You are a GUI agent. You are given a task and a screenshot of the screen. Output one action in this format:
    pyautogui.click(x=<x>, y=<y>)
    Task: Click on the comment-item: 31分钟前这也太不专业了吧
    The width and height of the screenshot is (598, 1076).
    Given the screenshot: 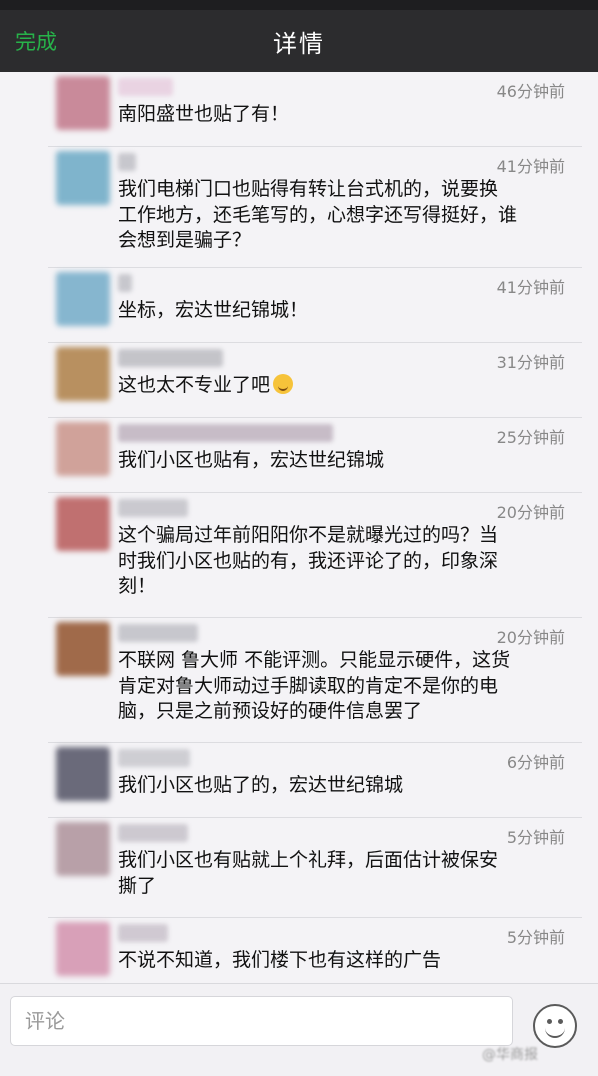 What is the action you would take?
    pyautogui.click(x=315, y=380)
    